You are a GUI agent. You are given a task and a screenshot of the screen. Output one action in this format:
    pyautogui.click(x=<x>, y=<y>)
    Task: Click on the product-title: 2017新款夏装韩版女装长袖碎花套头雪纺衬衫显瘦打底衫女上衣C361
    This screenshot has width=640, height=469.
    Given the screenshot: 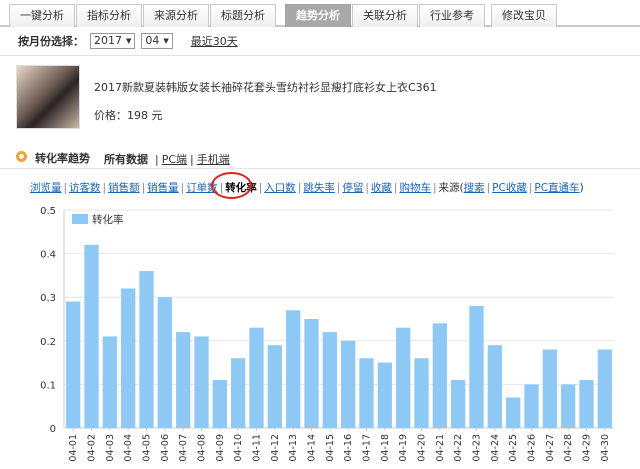 What is the action you would take?
    pyautogui.click(x=265, y=87)
    